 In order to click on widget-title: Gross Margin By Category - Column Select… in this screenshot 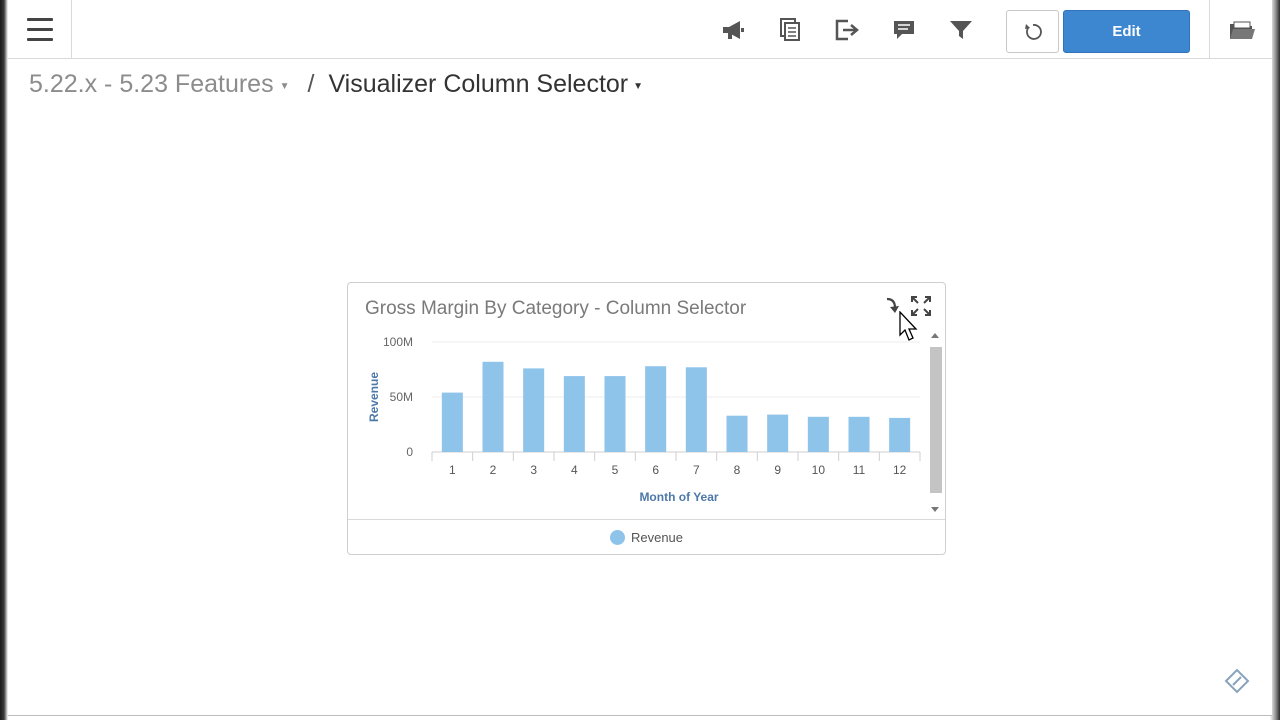, I will do `click(556, 308)`.